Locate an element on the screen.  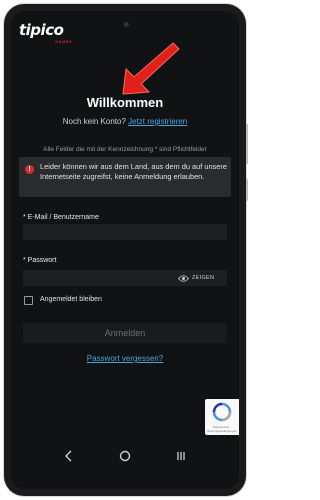
forgot-password-link: Passwort vergessen? is located at coordinates (125, 358).